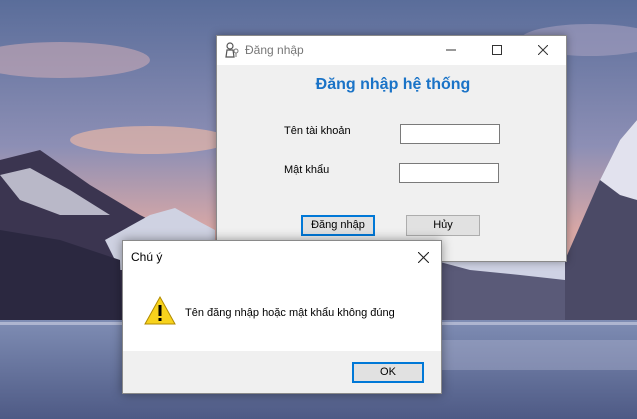  I want to click on username-label: Tên tài khoản, so click(317, 131).